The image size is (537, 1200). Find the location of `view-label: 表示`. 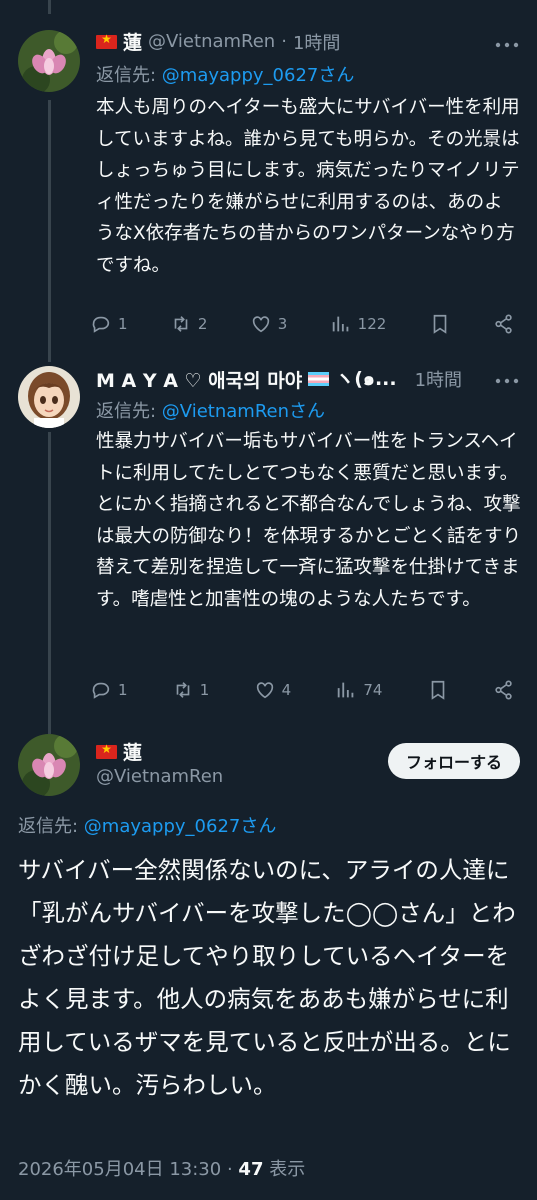

view-label: 表示 is located at coordinates (287, 1169).